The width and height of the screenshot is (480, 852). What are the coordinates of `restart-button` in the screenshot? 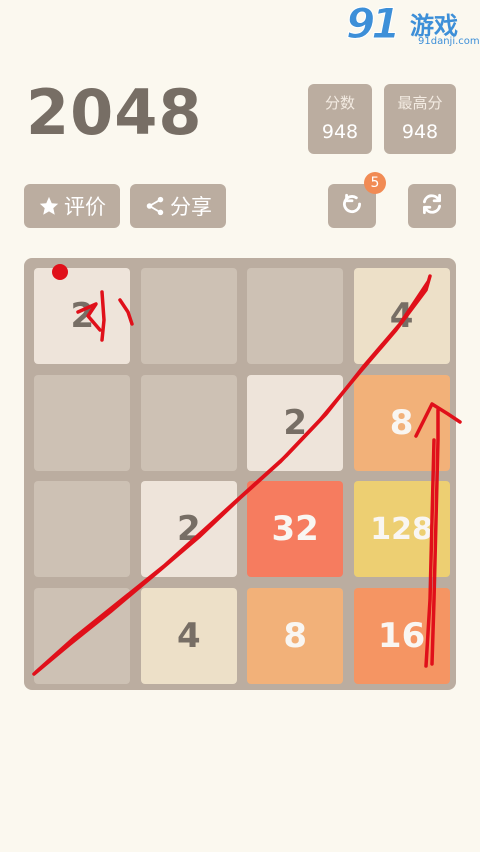 It's located at (432, 206).